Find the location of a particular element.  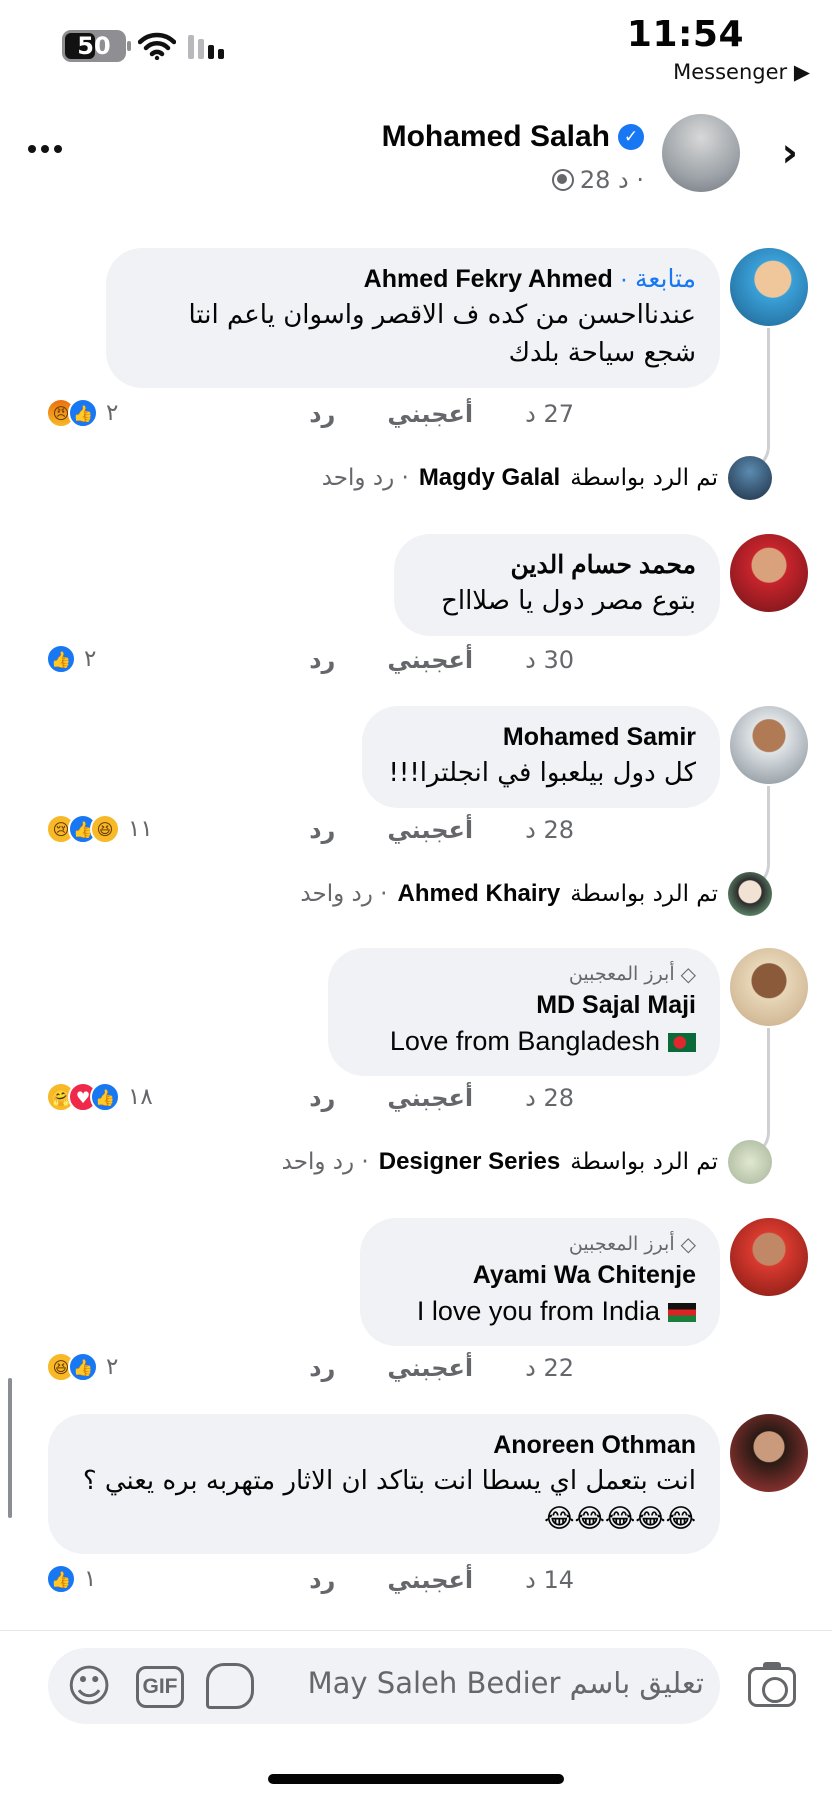

battery-icon: 50 is located at coordinates (96, 46).